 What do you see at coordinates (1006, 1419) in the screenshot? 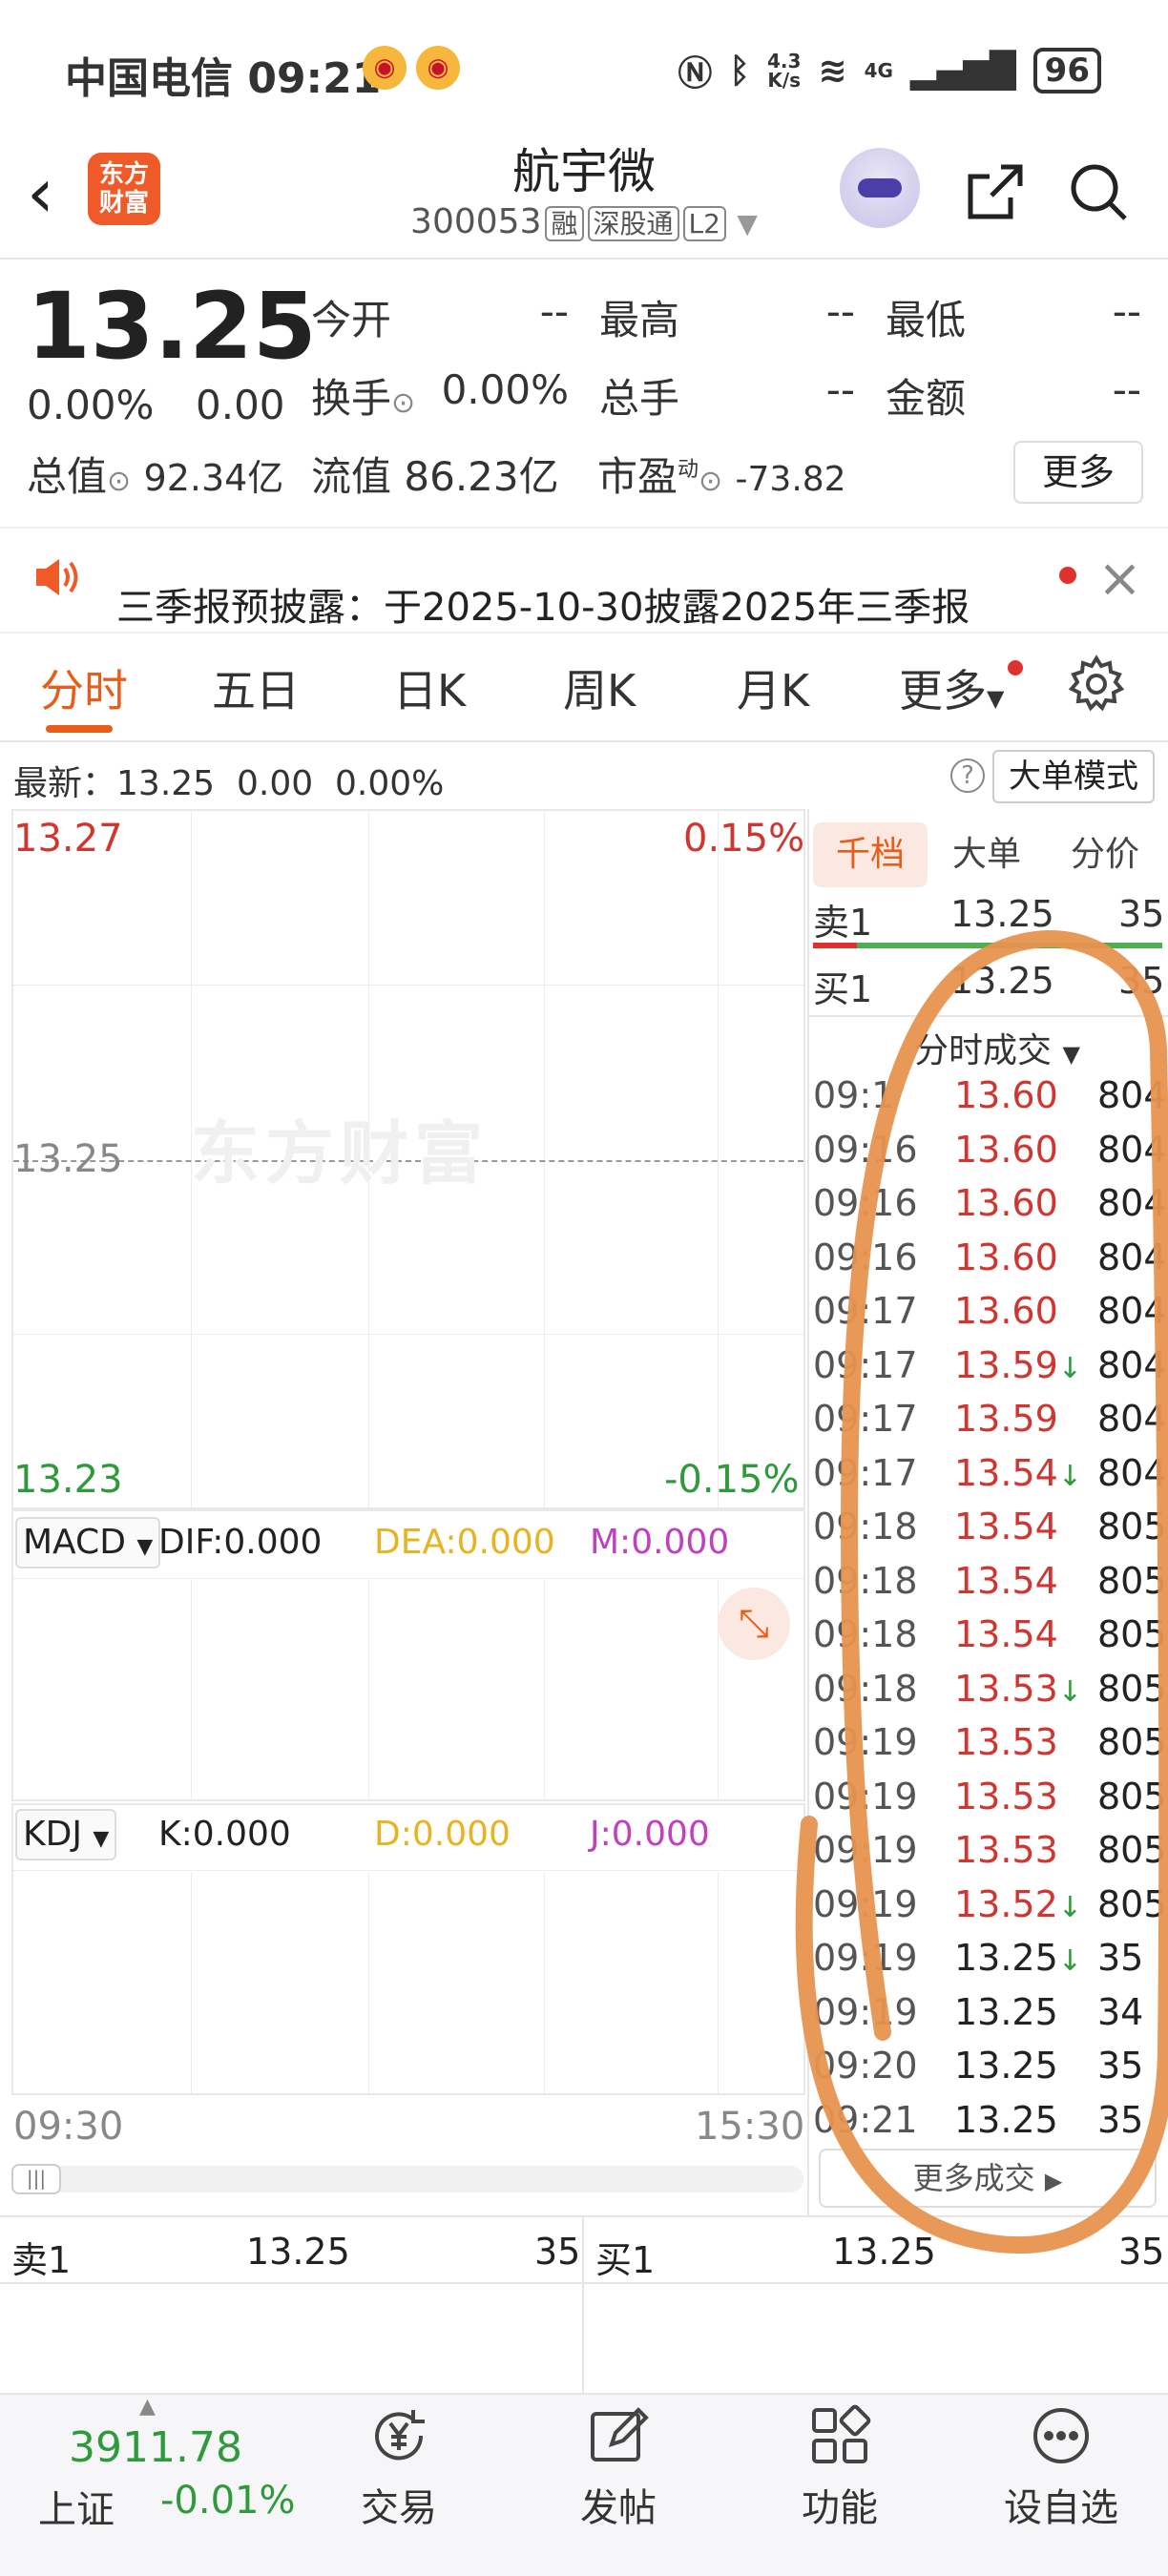
I see `tick-price: 13.59` at bounding box center [1006, 1419].